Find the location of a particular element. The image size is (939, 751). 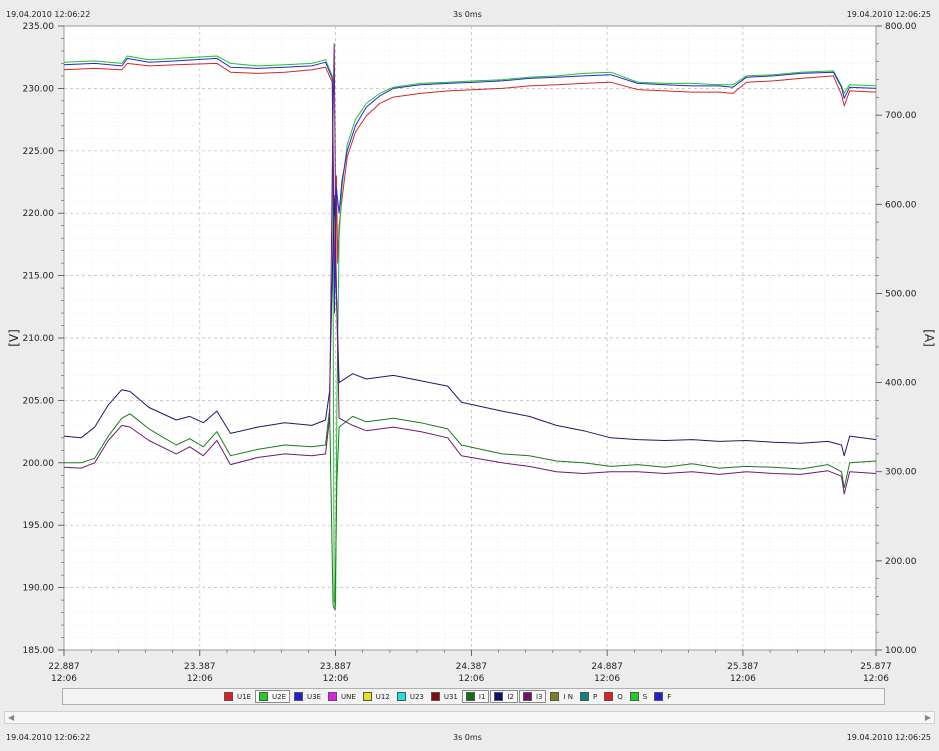

x-tick-label: 24.887 is located at coordinates (607, 667).